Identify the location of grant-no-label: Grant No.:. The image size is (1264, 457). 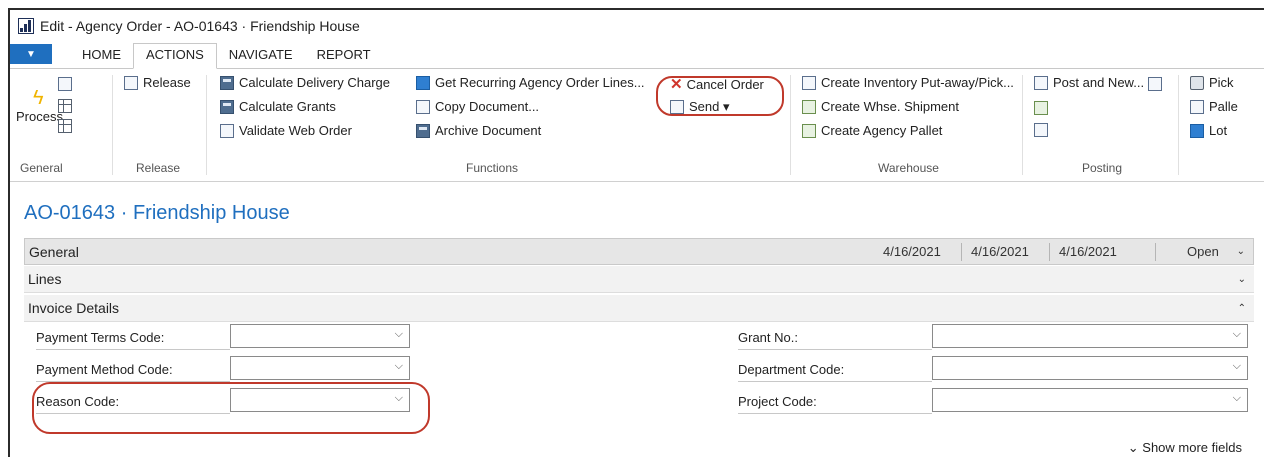
(768, 337).